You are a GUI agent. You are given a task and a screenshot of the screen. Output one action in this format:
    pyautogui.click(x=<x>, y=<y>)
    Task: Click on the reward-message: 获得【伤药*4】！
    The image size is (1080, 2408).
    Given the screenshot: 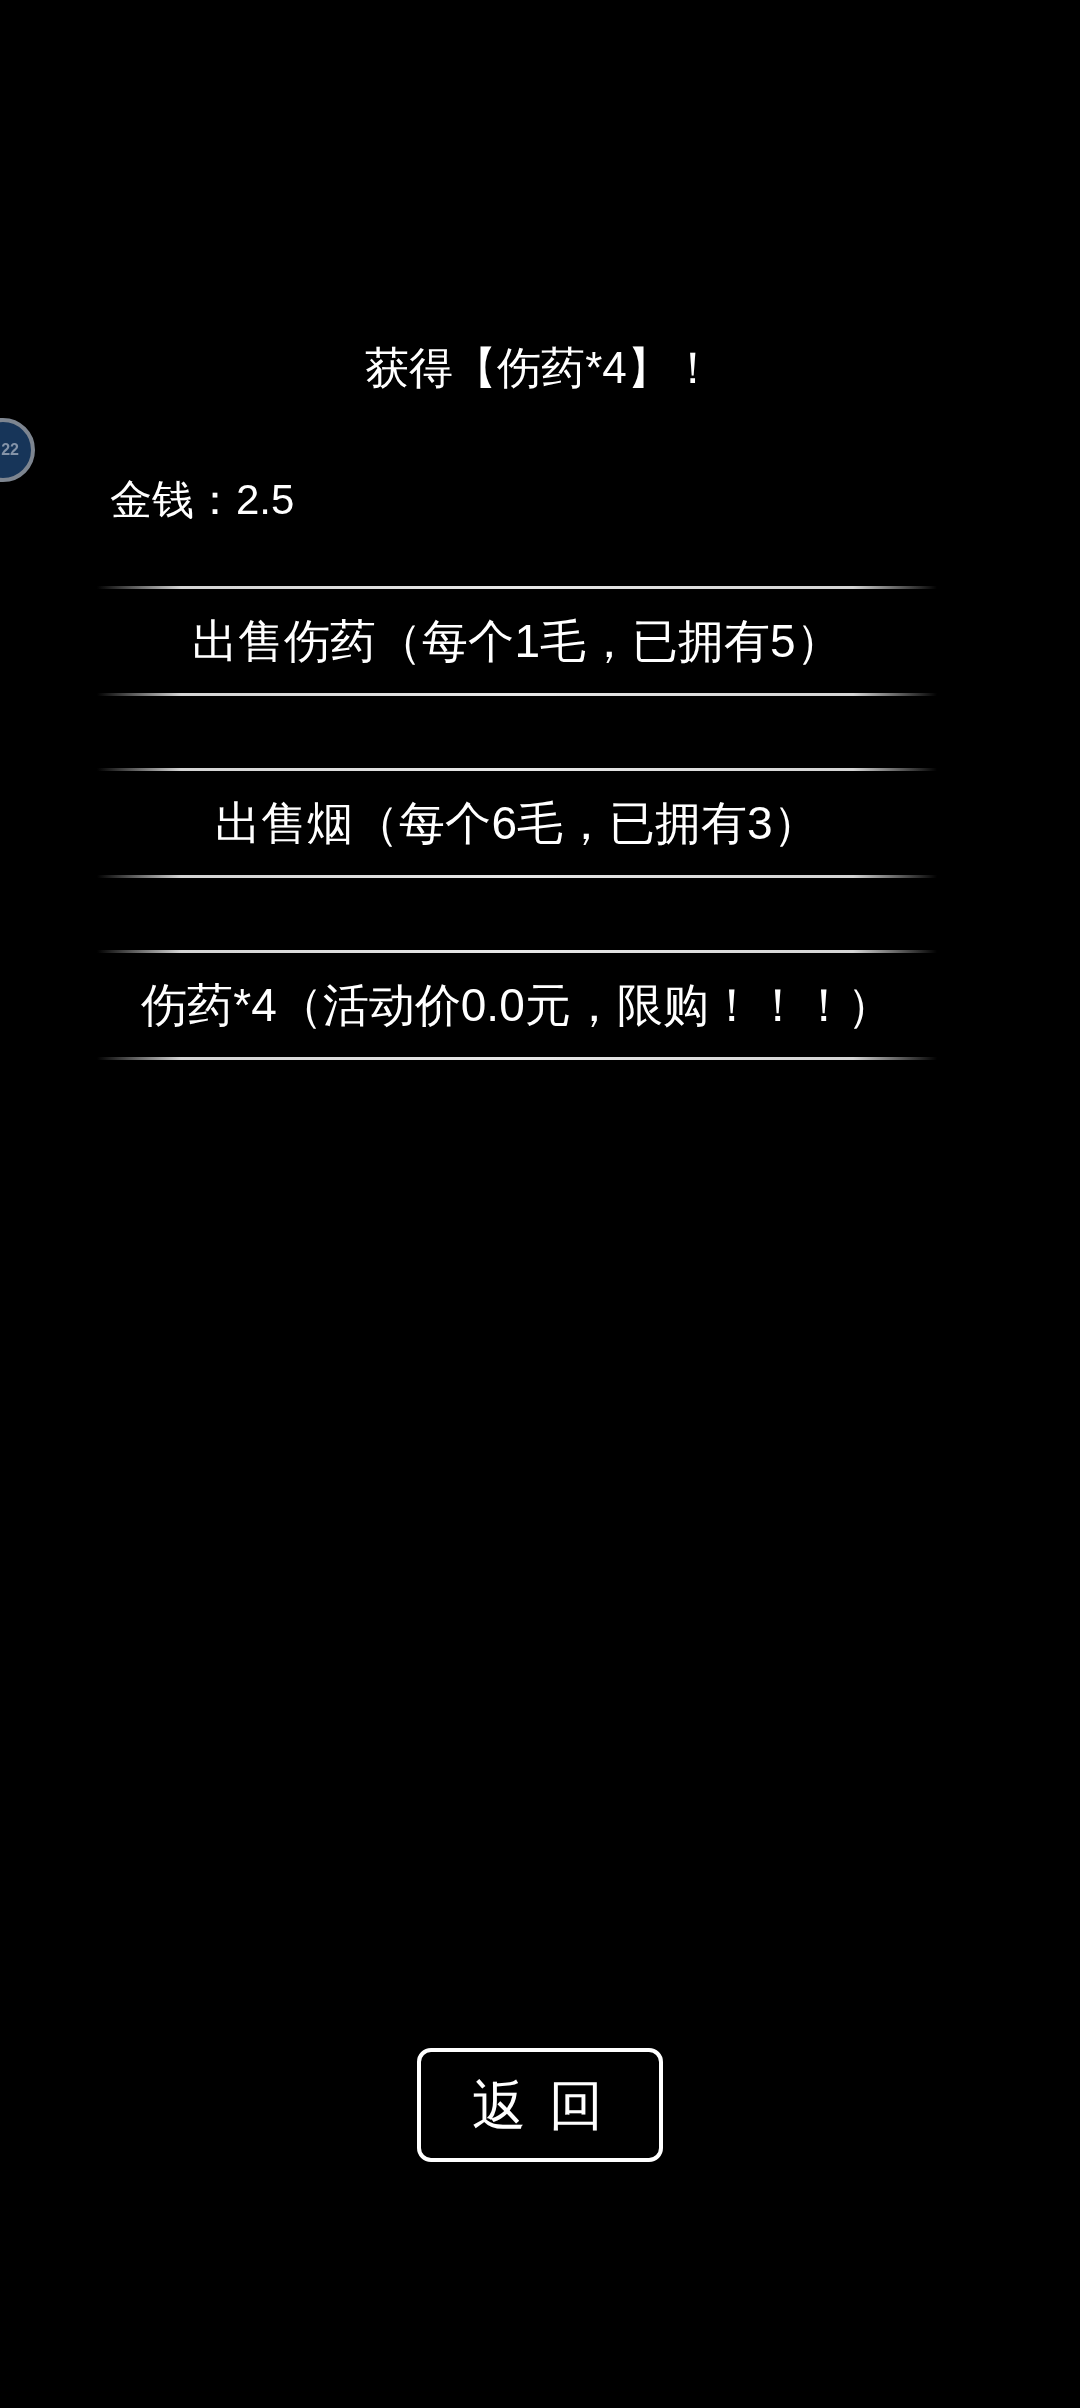 What is the action you would take?
    pyautogui.click(x=540, y=368)
    